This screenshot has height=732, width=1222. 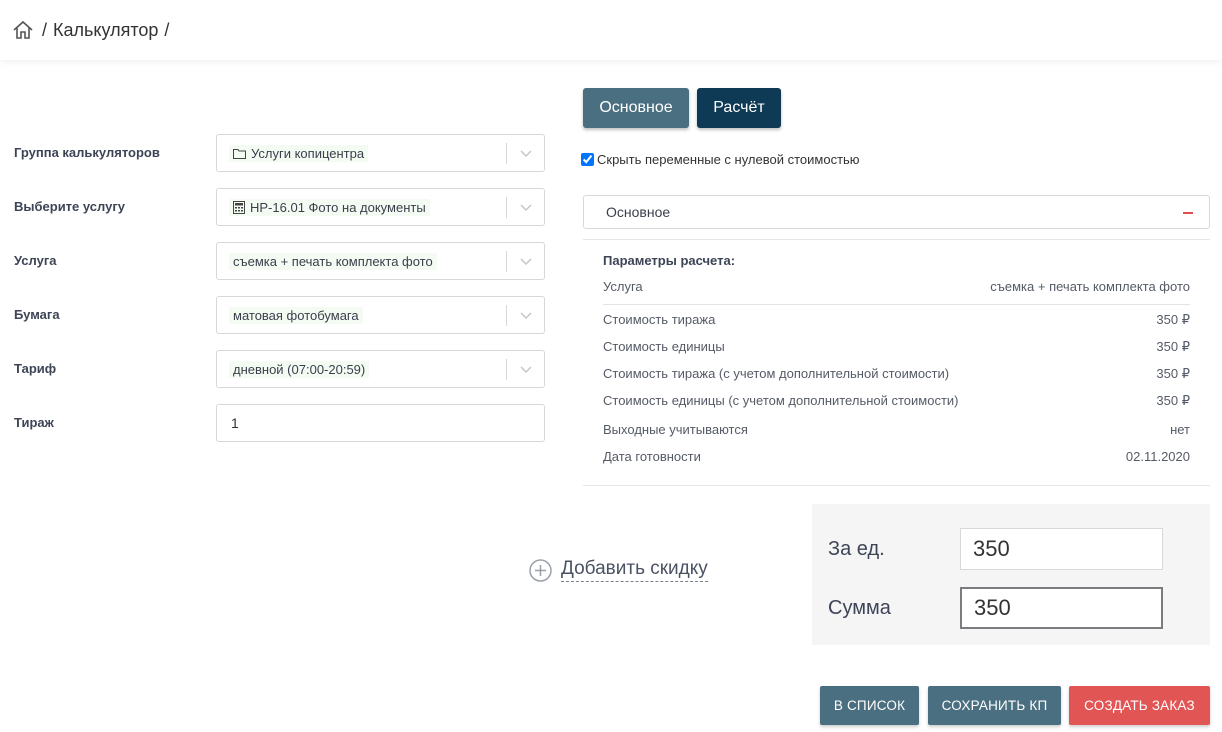 I want to click on select-value-text: матовая фотобумага, so click(x=296, y=315).